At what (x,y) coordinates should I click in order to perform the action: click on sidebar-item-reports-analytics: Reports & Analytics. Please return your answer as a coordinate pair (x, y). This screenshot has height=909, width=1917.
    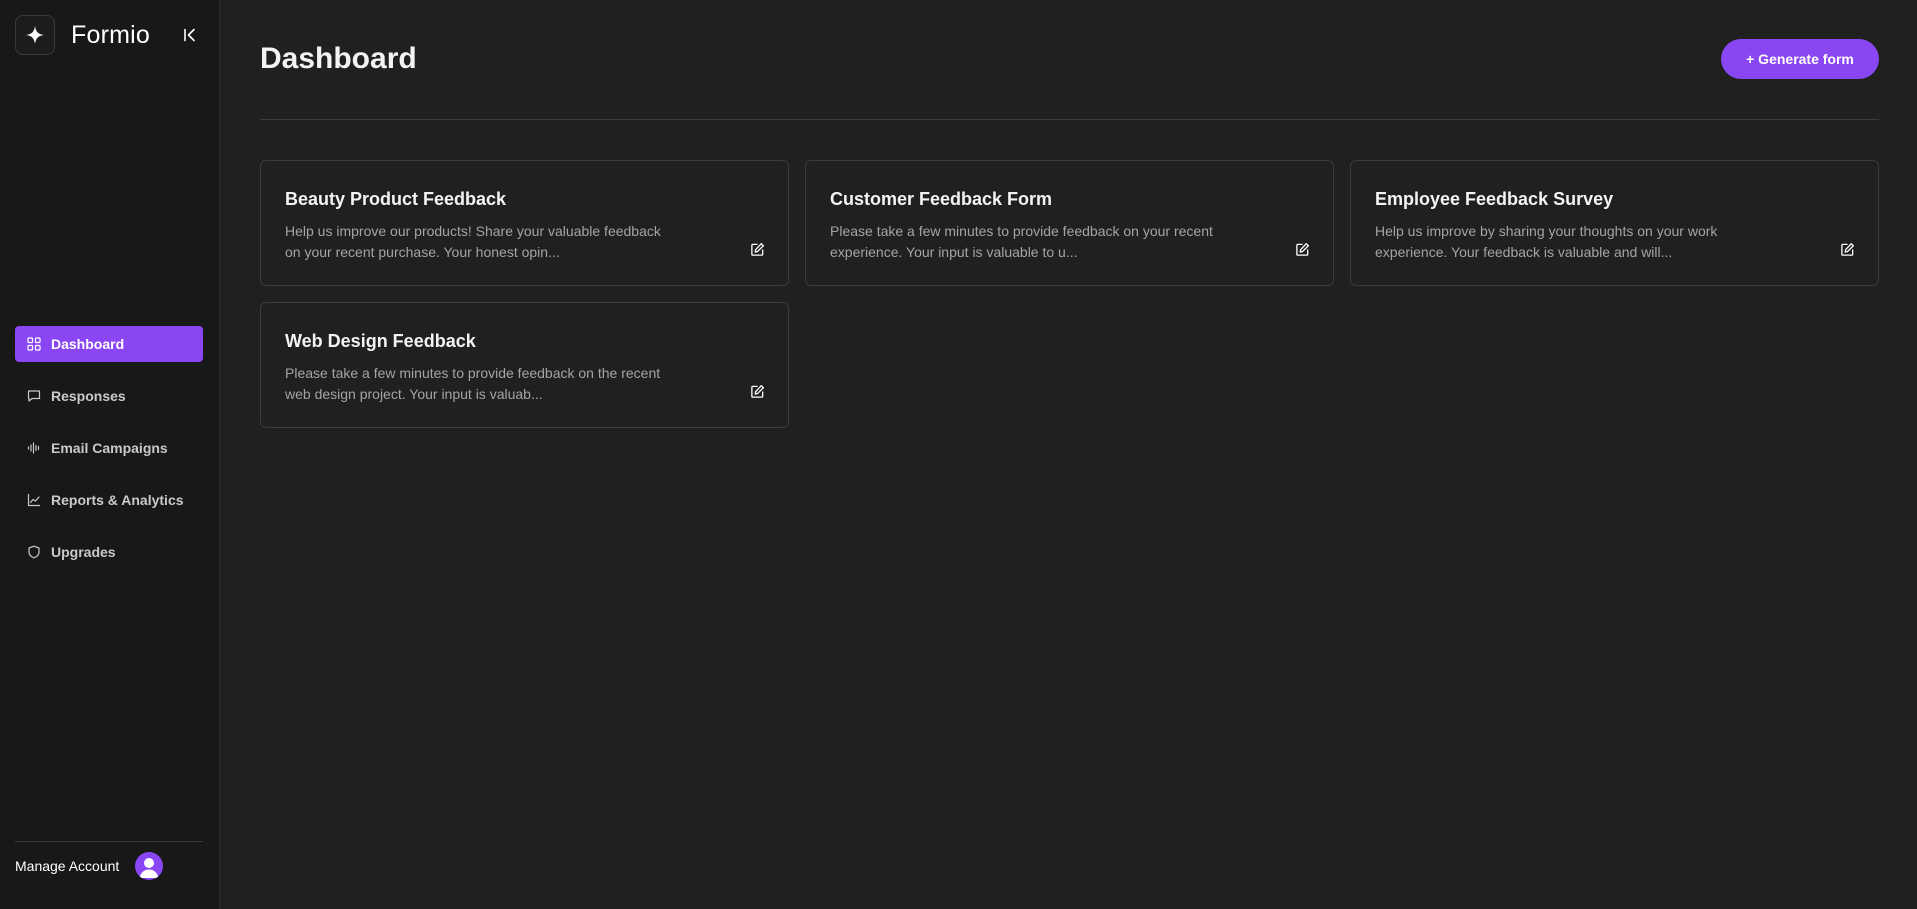
    Looking at the image, I should click on (109, 500).